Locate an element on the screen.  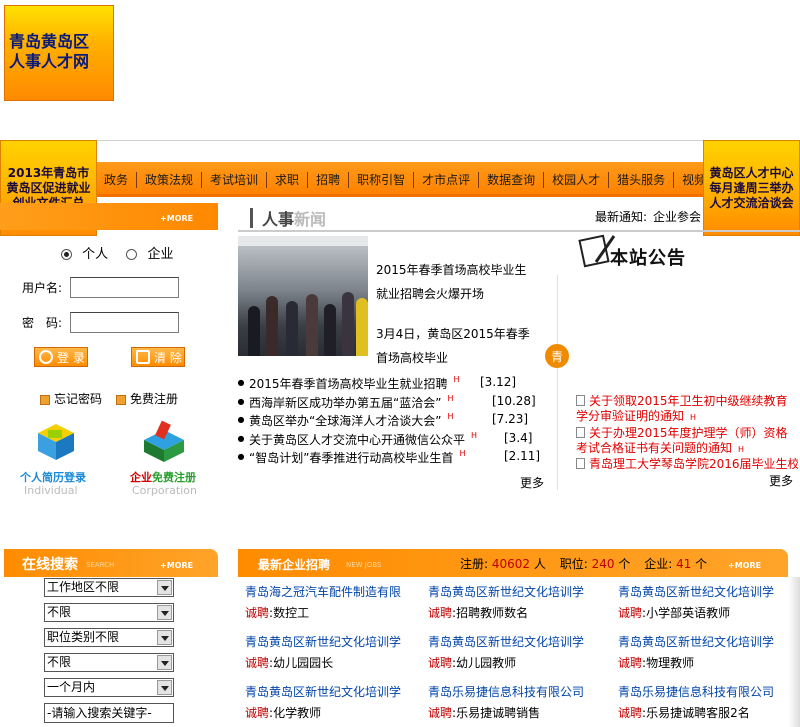
company-register-link: 企业免费注册 is located at coordinates (163, 477).